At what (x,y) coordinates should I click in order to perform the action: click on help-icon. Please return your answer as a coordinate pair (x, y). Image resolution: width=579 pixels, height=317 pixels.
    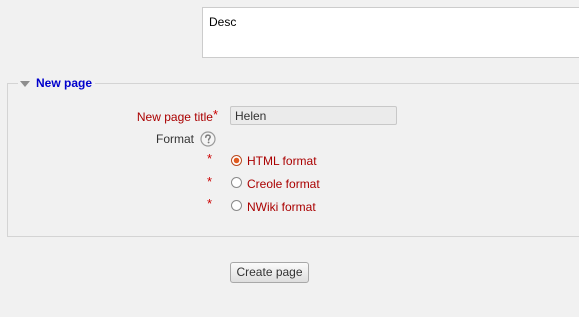
    Looking at the image, I should click on (208, 139).